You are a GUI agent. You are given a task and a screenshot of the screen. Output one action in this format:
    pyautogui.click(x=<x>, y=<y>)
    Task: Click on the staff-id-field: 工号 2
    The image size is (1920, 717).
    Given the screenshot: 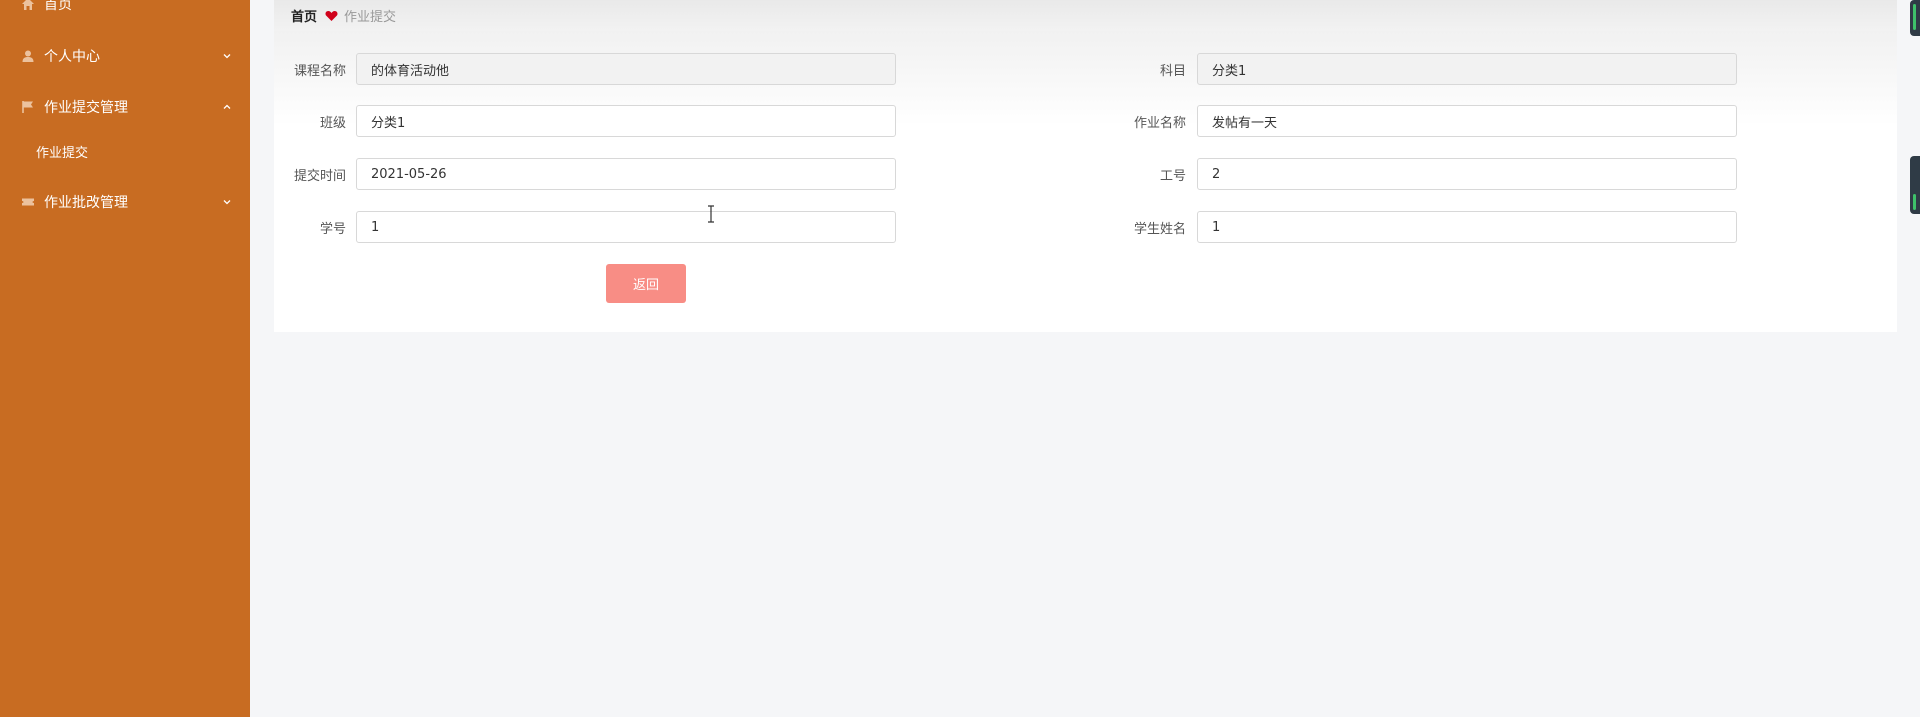 What is the action you would take?
    pyautogui.click(x=1464, y=174)
    